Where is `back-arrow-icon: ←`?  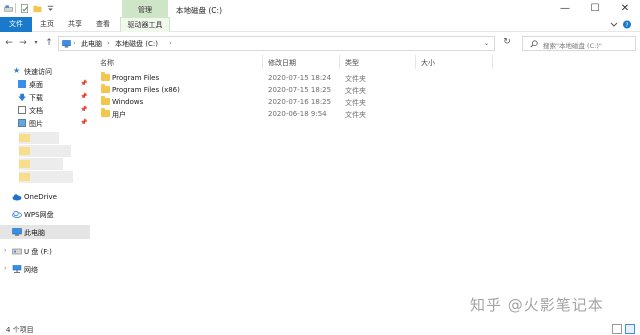 back-arrow-icon: ← is located at coordinates (9, 43).